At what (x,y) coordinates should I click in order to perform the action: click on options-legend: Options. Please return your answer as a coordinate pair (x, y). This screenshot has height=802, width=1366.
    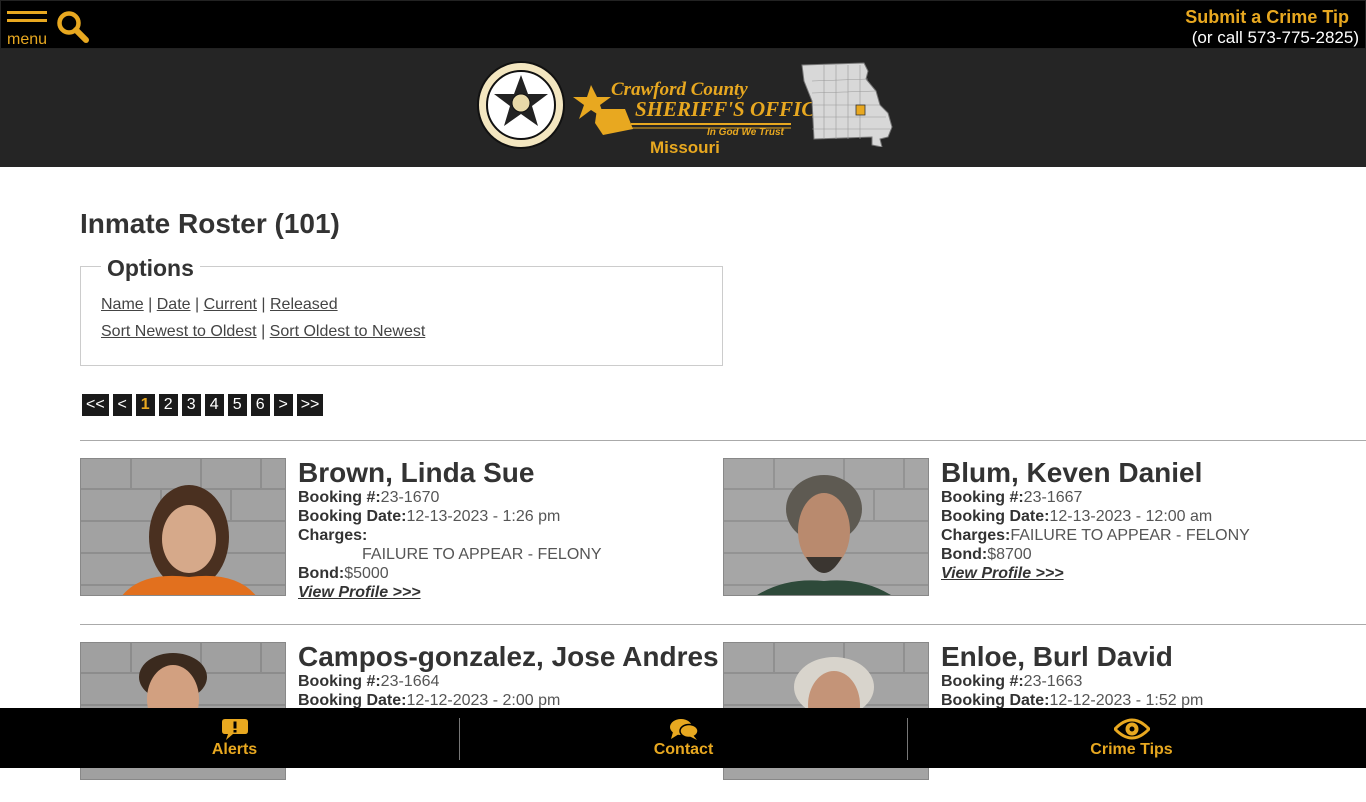
    Looking at the image, I should click on (150, 268).